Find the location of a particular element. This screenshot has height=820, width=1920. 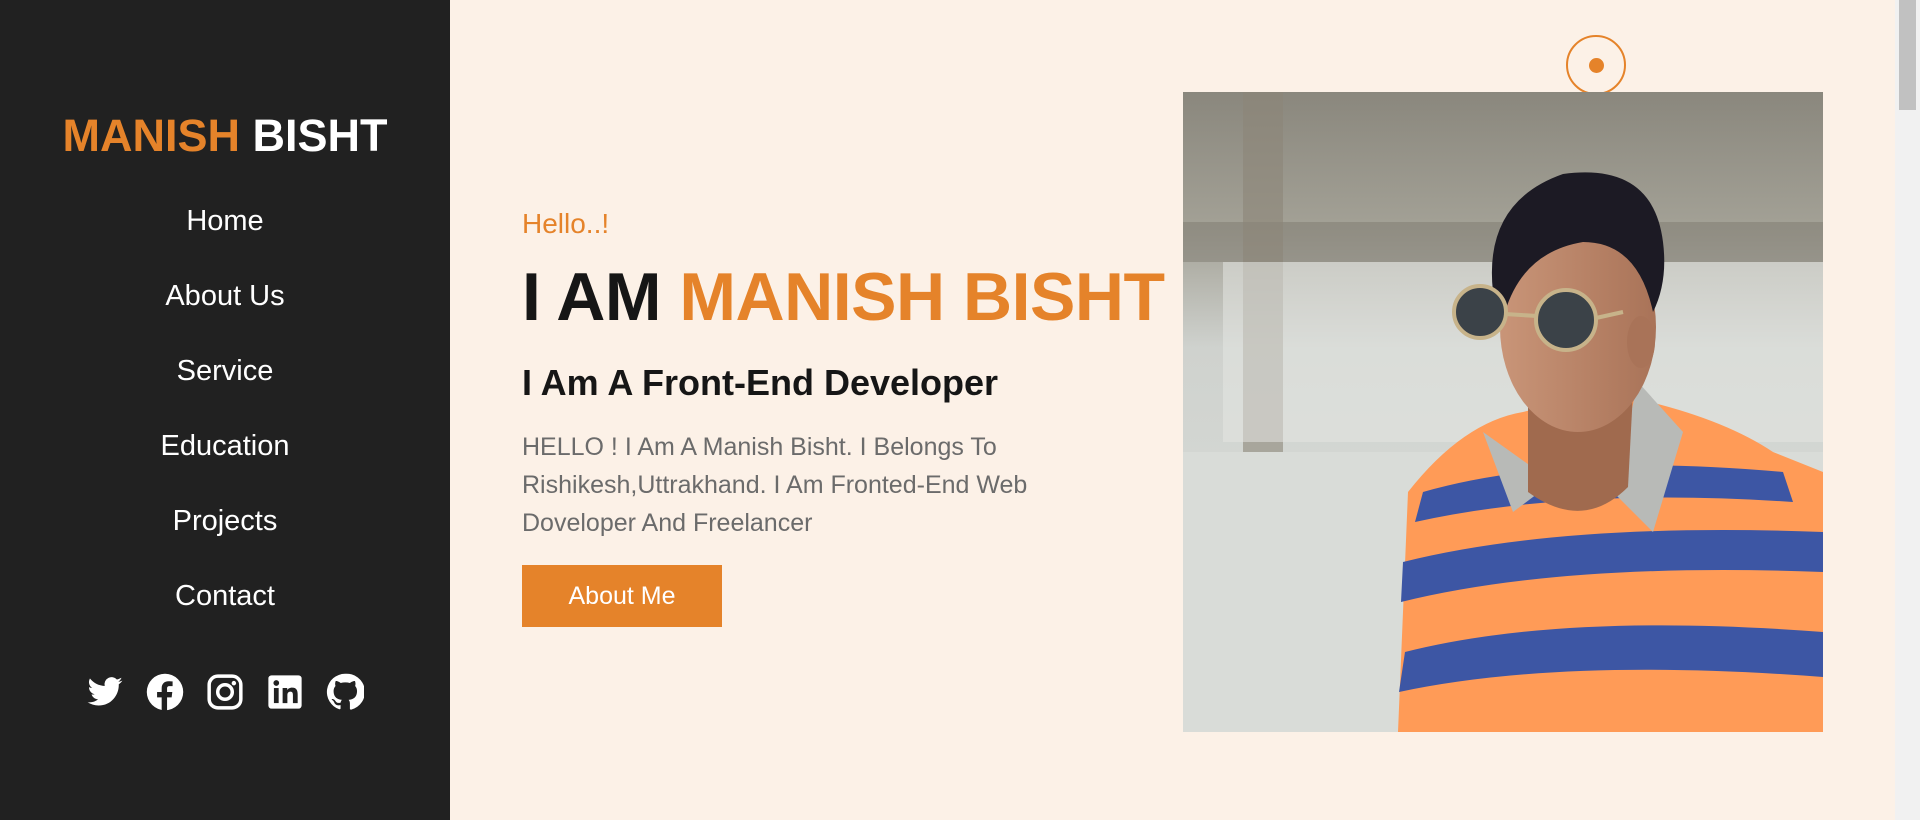

scrollbar-thumb is located at coordinates (1907, 55).